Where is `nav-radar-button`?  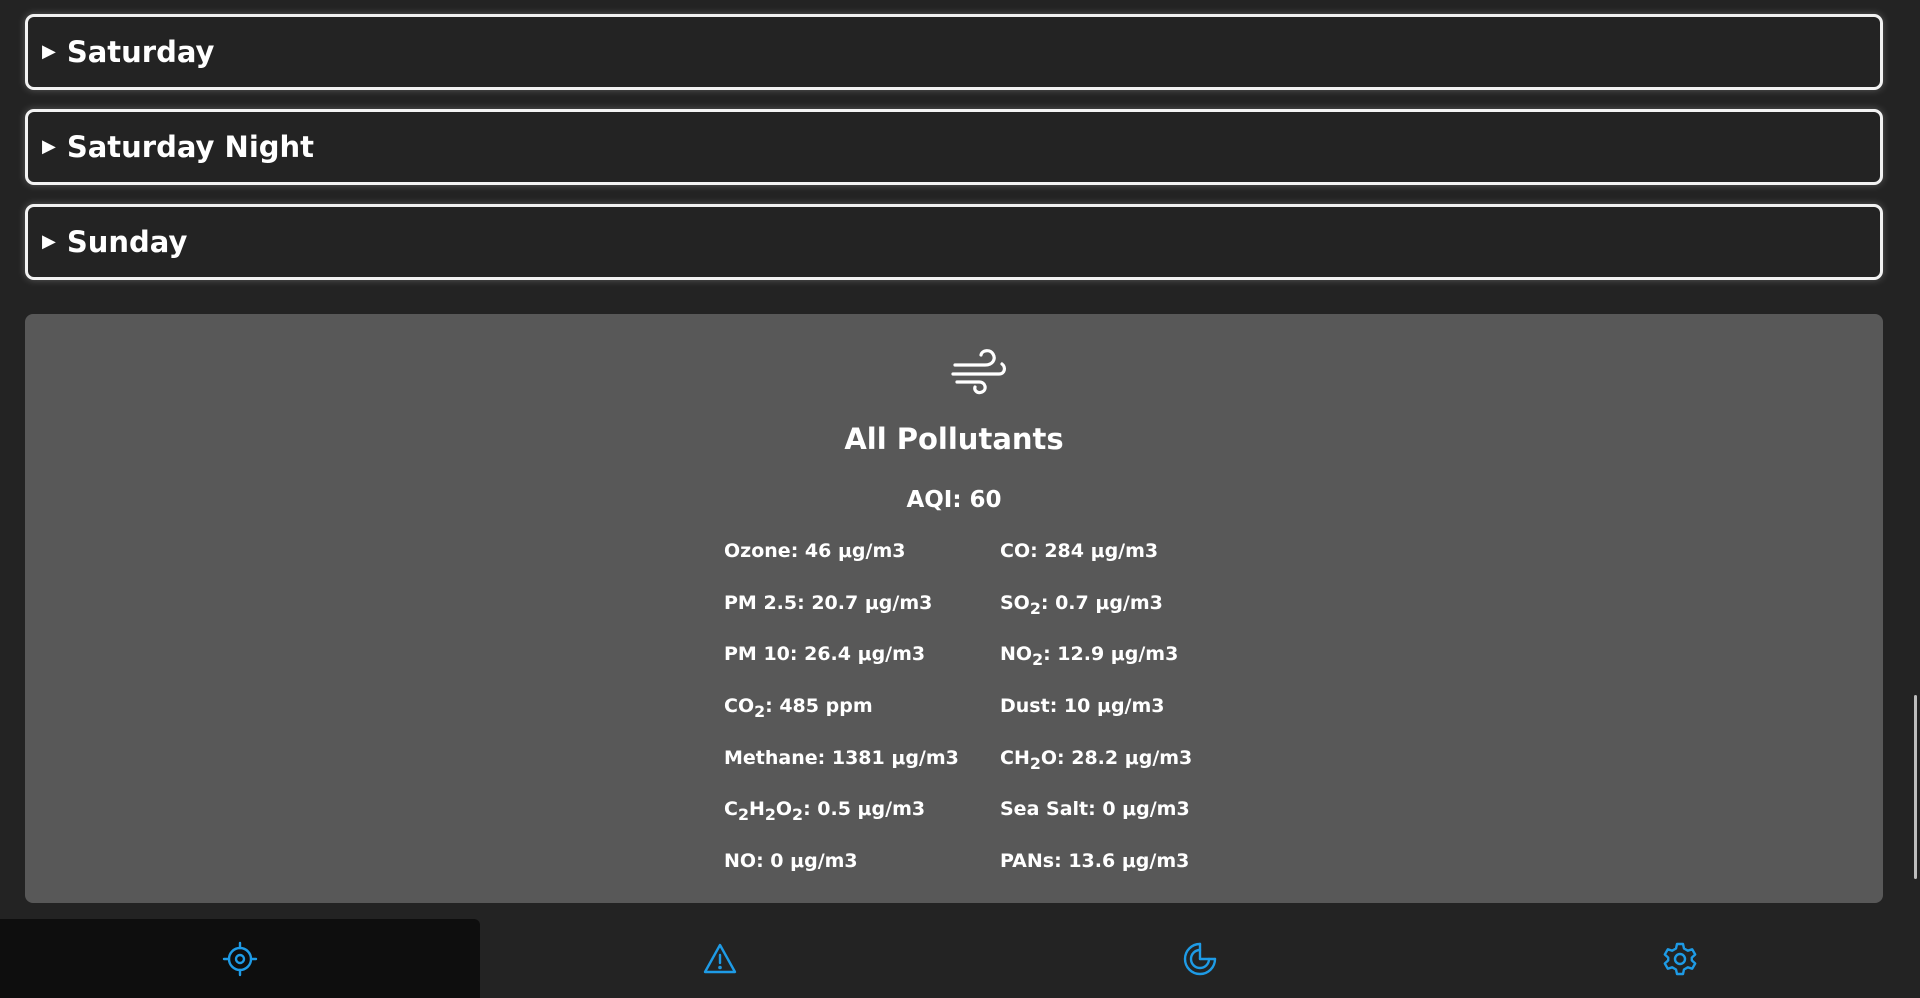
nav-radar-button is located at coordinates (1200, 958).